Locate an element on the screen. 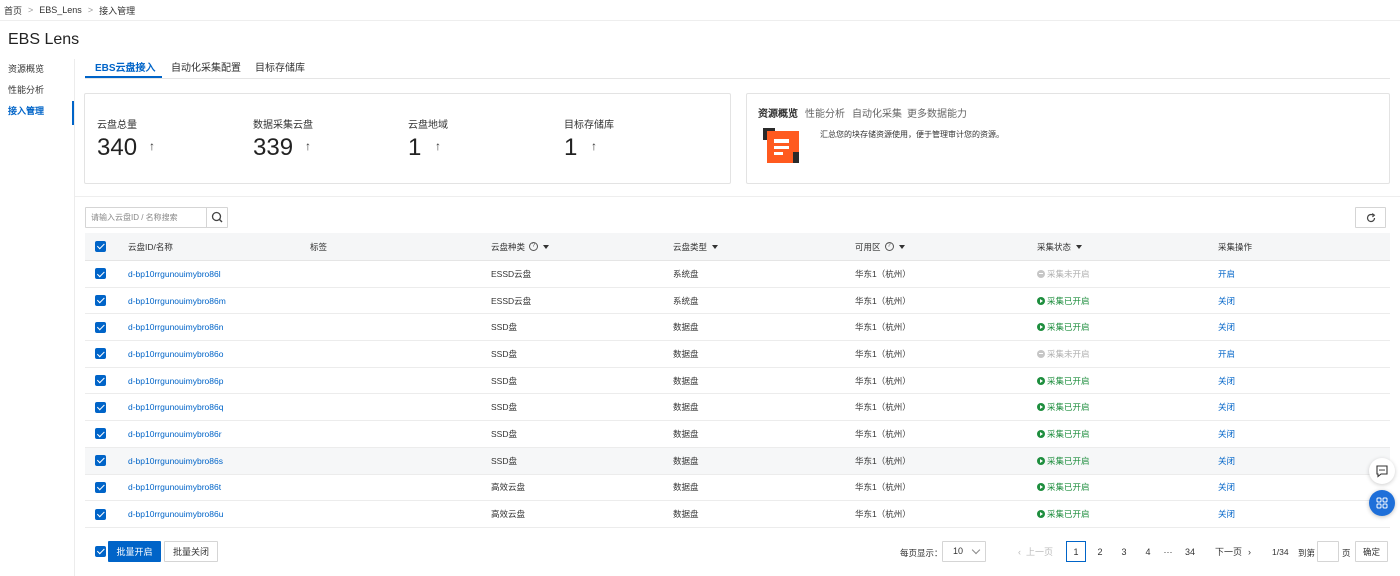 The image size is (1400, 576). search-button is located at coordinates (216, 217).